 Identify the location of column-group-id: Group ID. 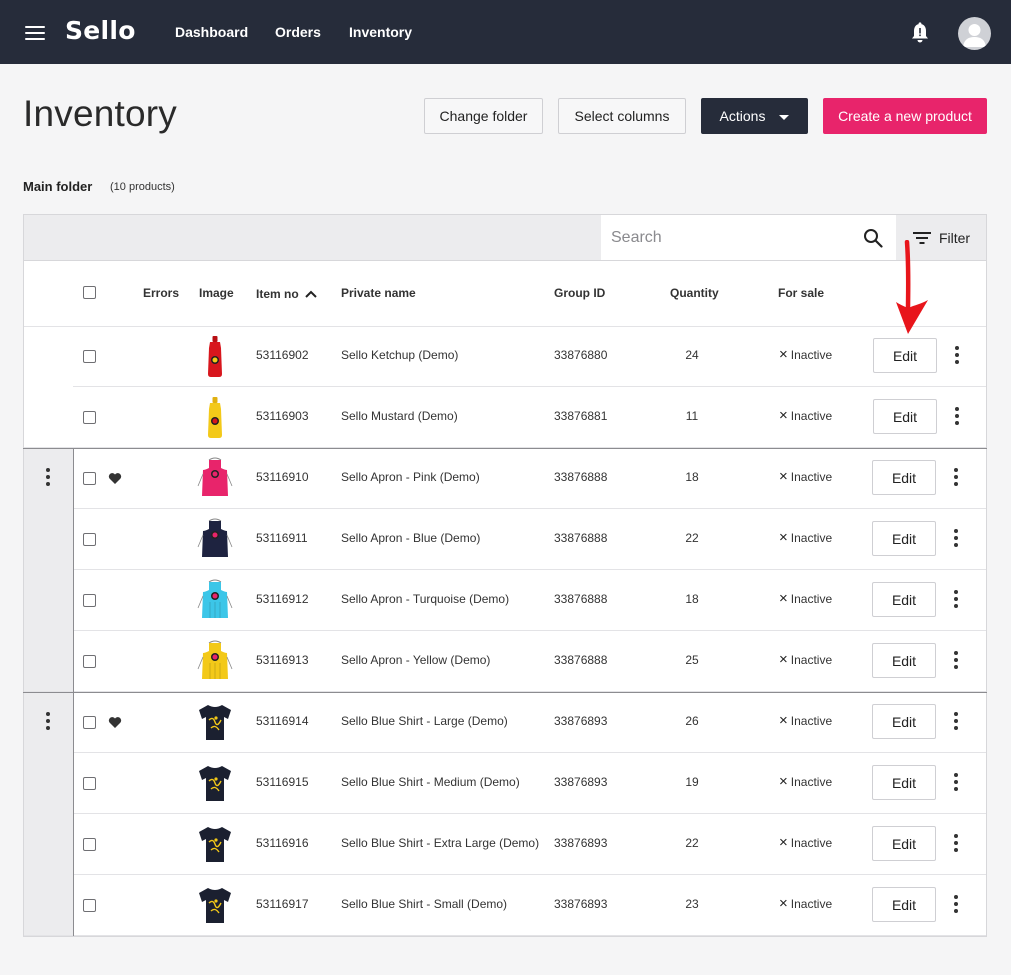
(579, 293).